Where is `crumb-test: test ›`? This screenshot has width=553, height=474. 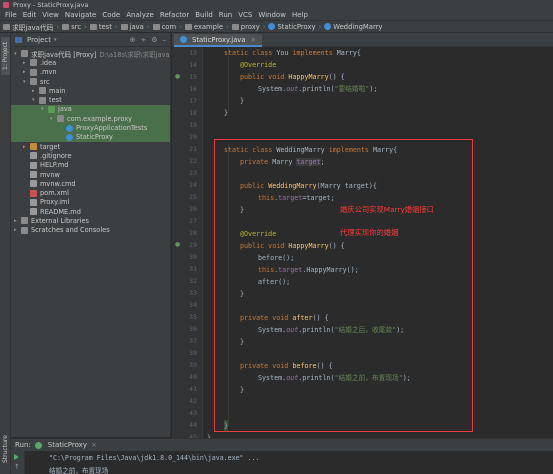
crumb-test: test › is located at coordinates (105, 27).